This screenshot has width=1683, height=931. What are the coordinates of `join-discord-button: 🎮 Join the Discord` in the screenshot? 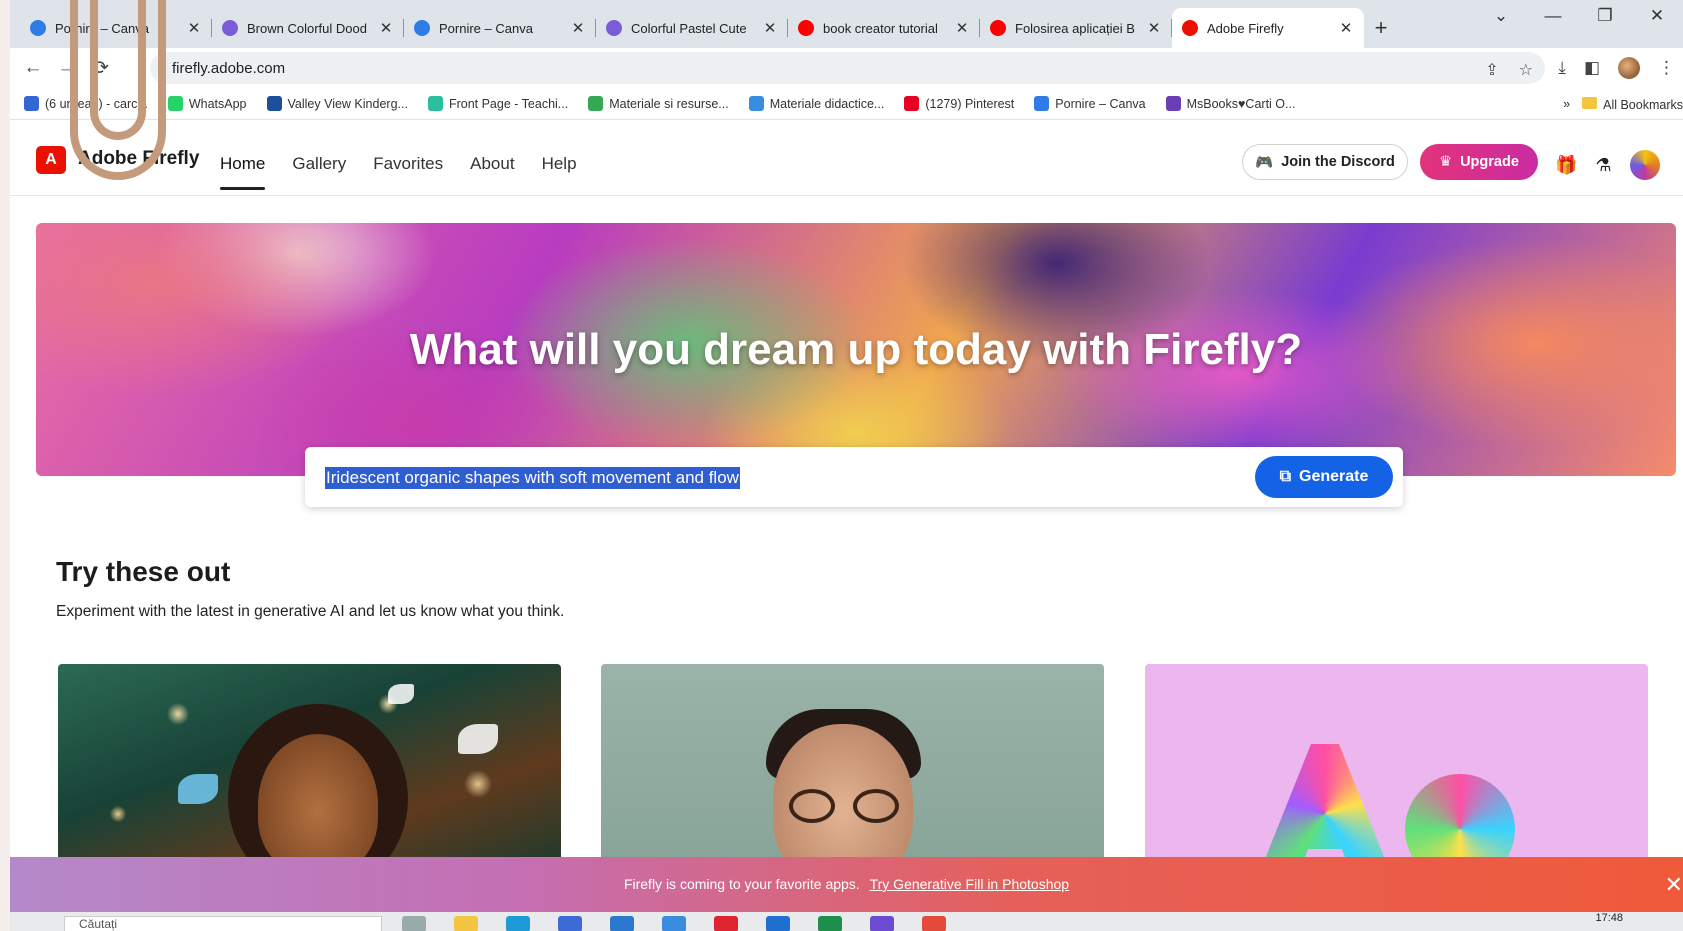 It's located at (1325, 162).